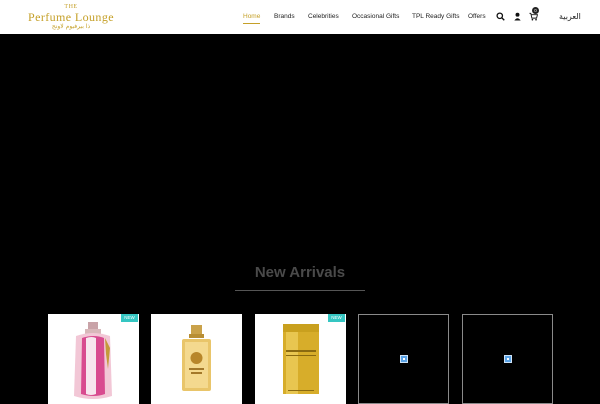  Describe the element at coordinates (300, 272) in the screenshot. I see `section-title: New Arrivals` at that location.